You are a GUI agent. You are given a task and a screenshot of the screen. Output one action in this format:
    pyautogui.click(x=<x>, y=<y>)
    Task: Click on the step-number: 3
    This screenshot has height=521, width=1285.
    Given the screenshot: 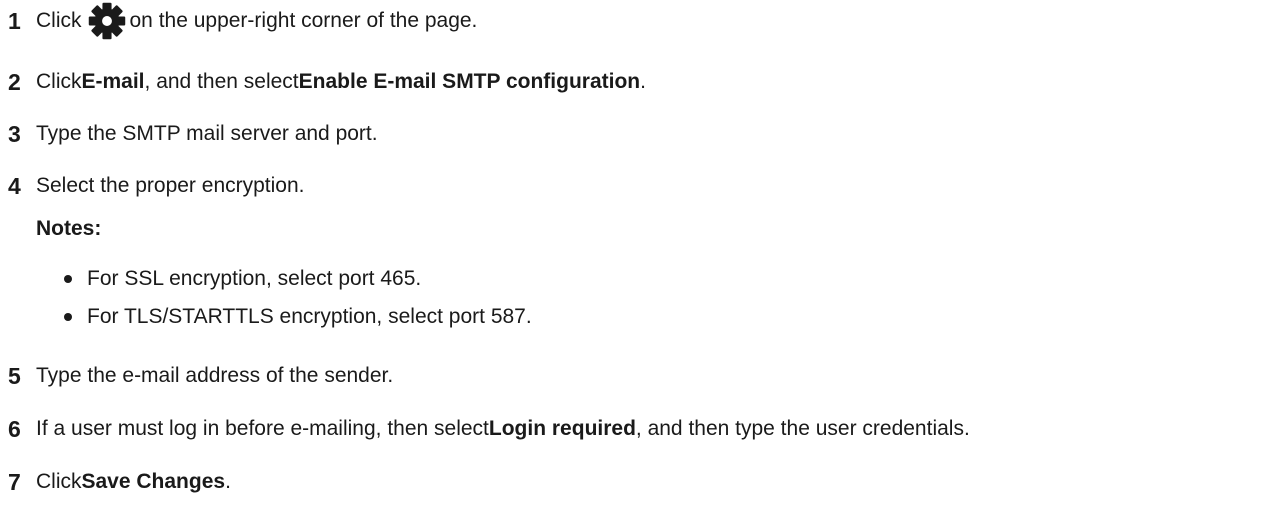 What is the action you would take?
    pyautogui.click(x=14, y=133)
    